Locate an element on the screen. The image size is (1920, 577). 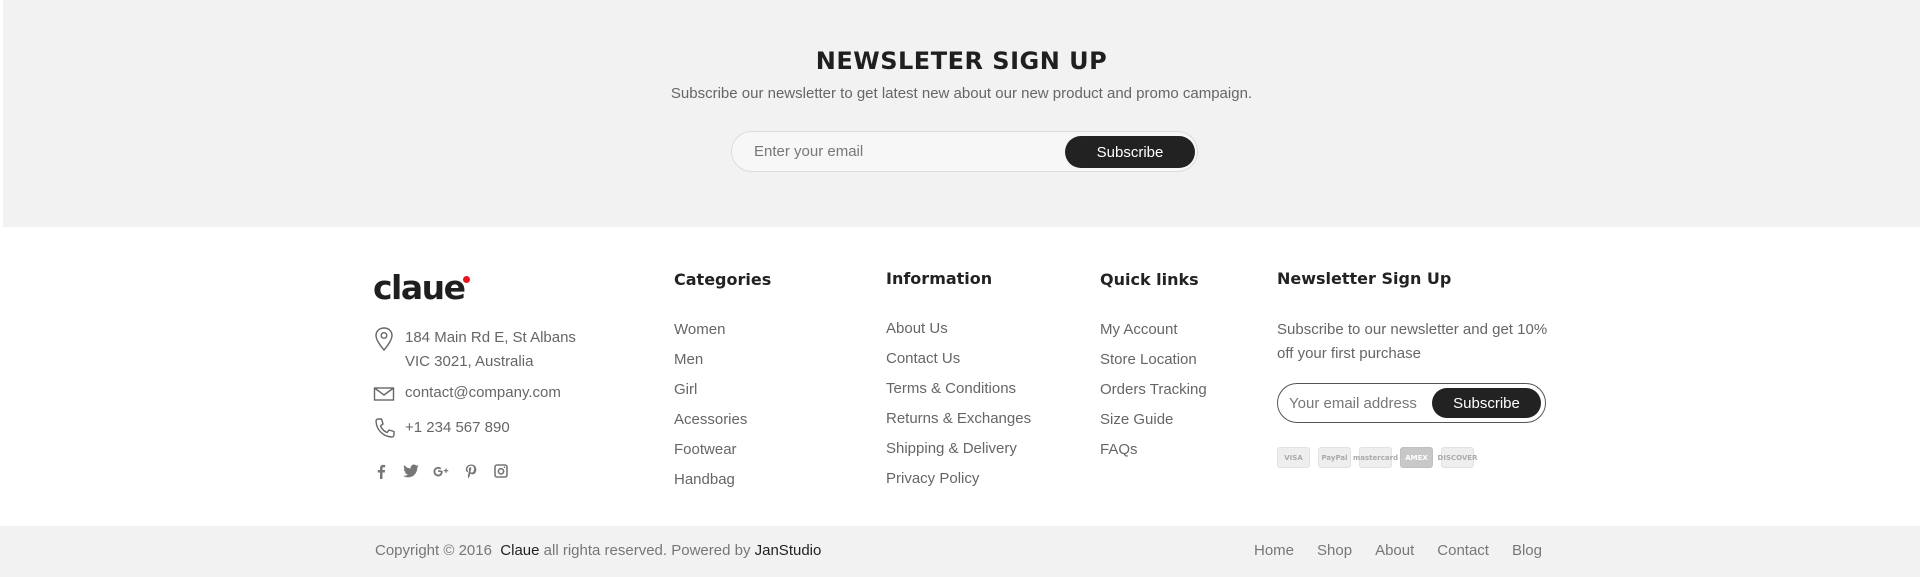
info-link-terms: Terms & Conditions is located at coordinates (958, 389).